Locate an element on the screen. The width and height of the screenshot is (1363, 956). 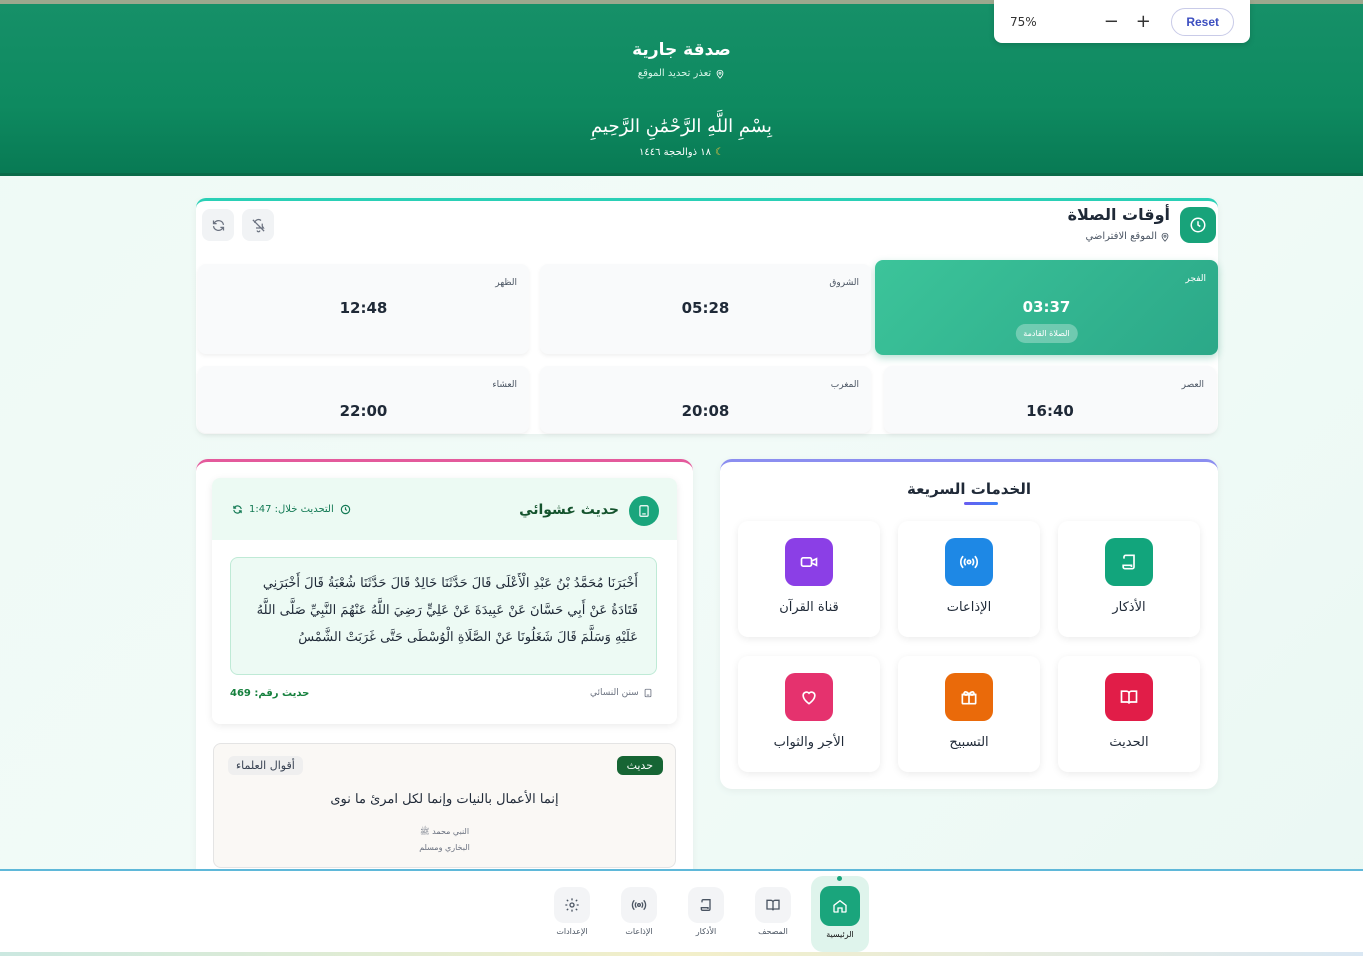
hadith-source-text: سنن النسائي is located at coordinates (614, 693).